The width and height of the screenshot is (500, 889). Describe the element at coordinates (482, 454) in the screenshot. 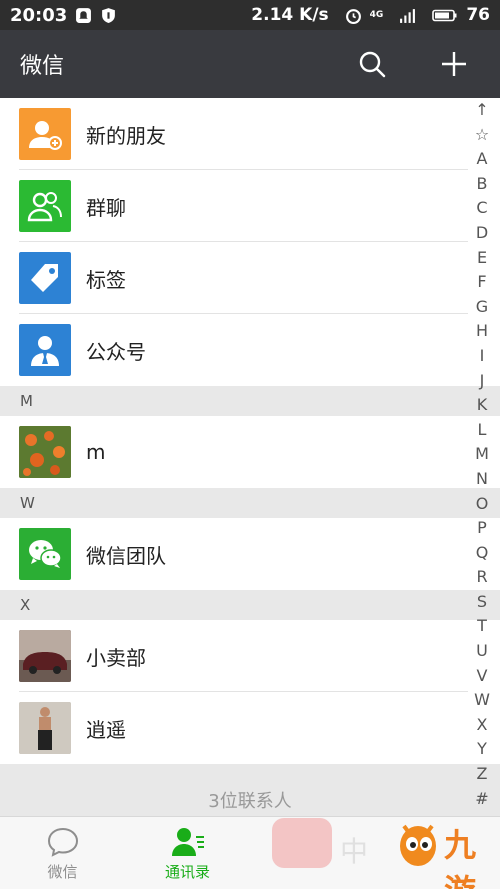

I see `index-letter: M` at that location.